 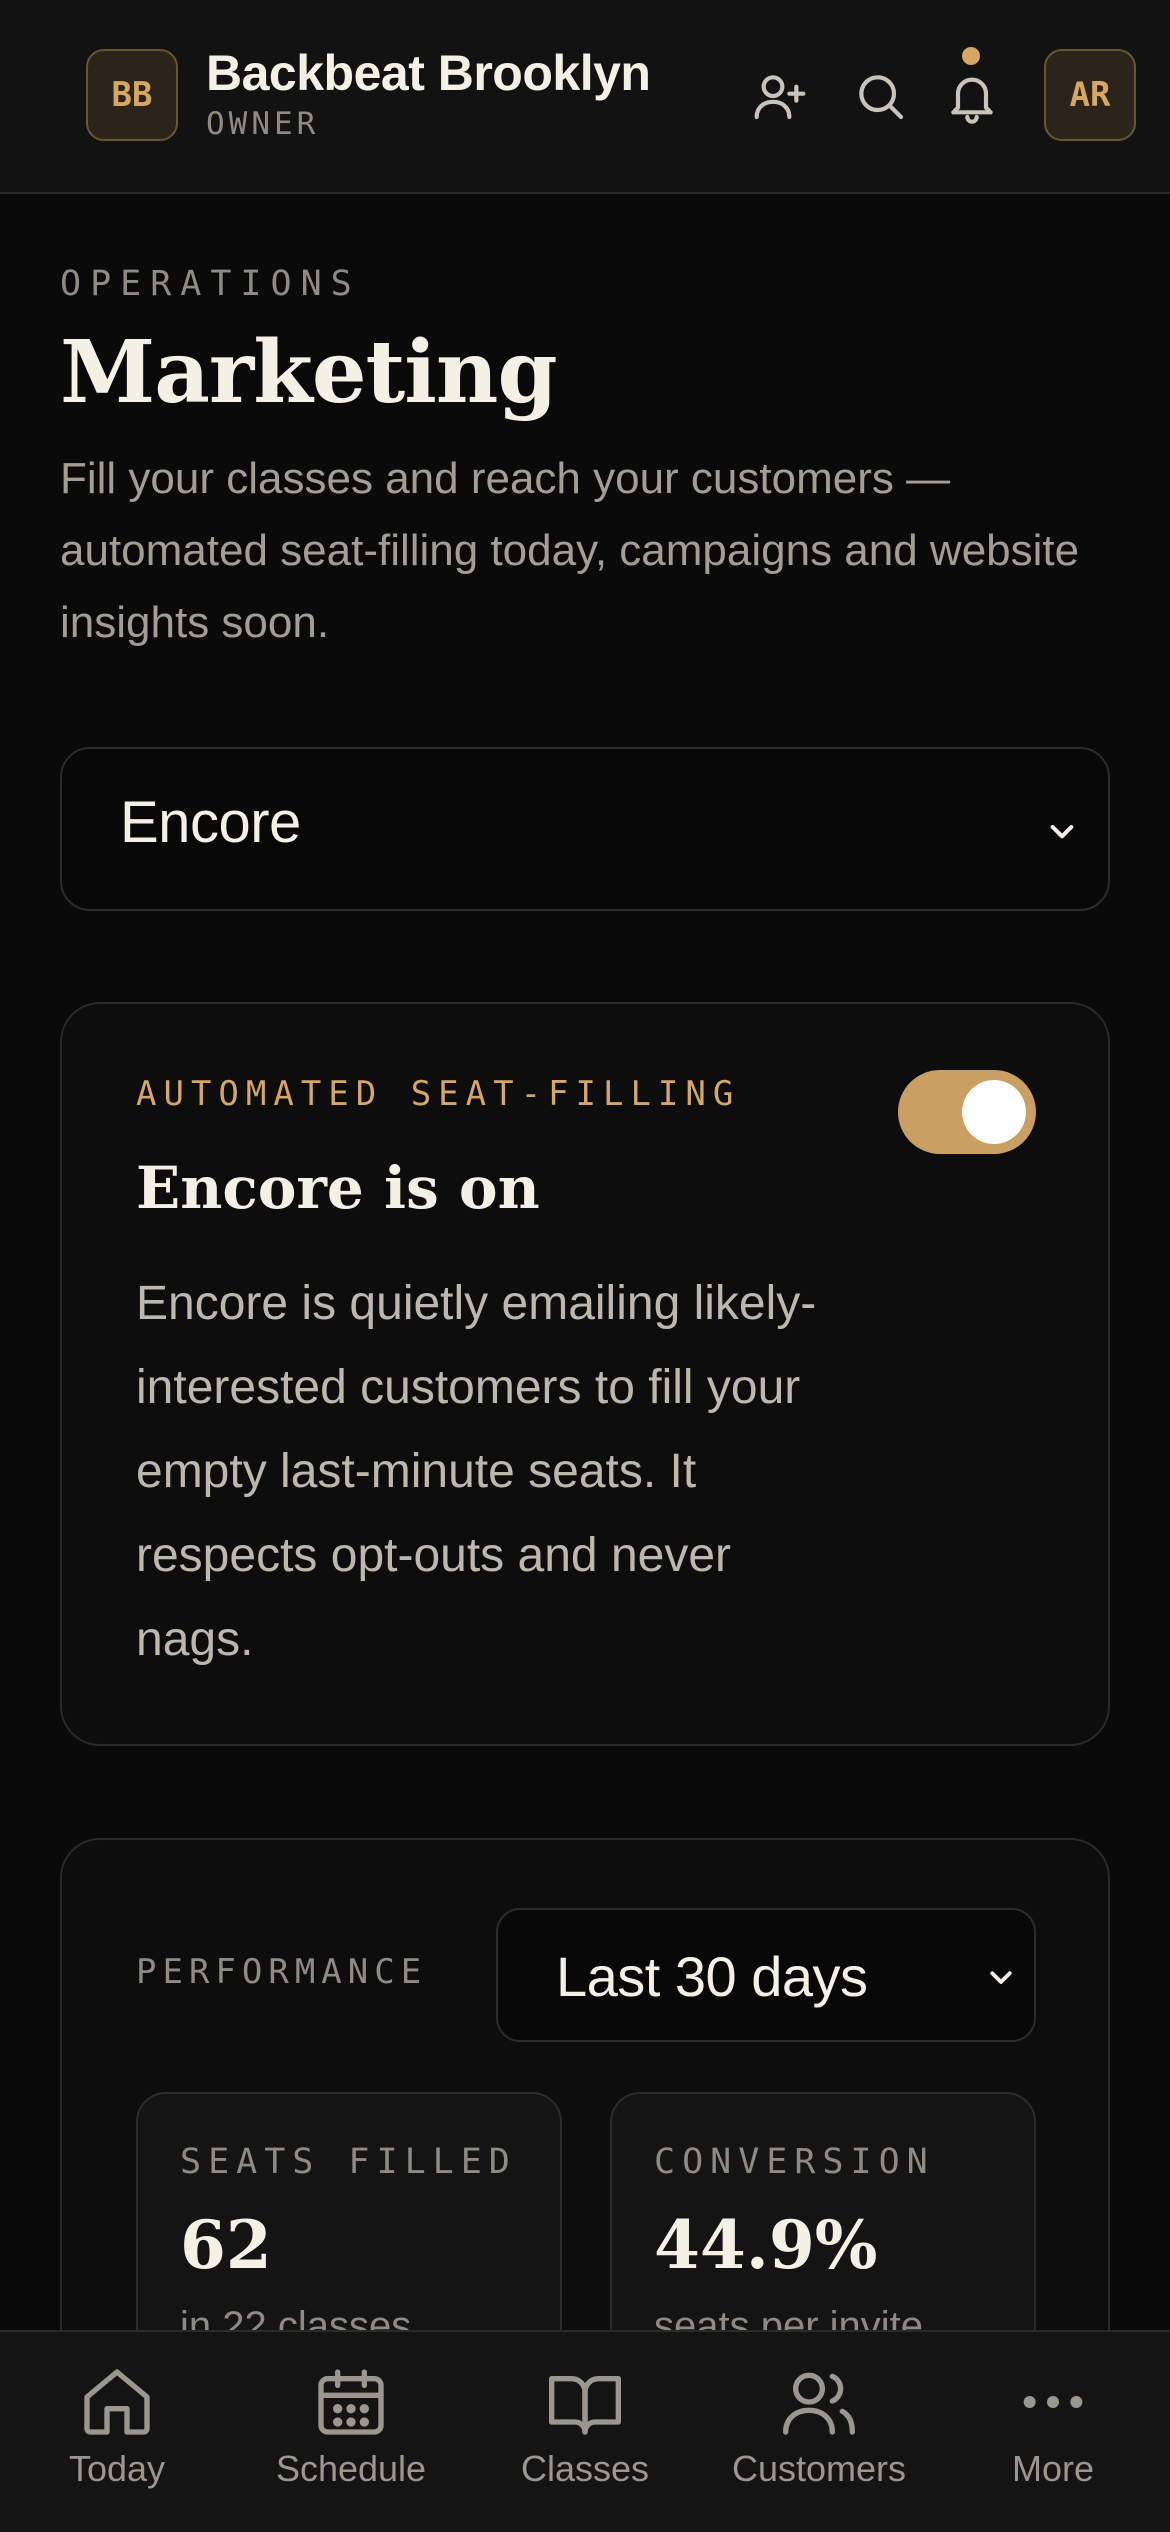 I want to click on home-icon, so click(x=117, y=2402).